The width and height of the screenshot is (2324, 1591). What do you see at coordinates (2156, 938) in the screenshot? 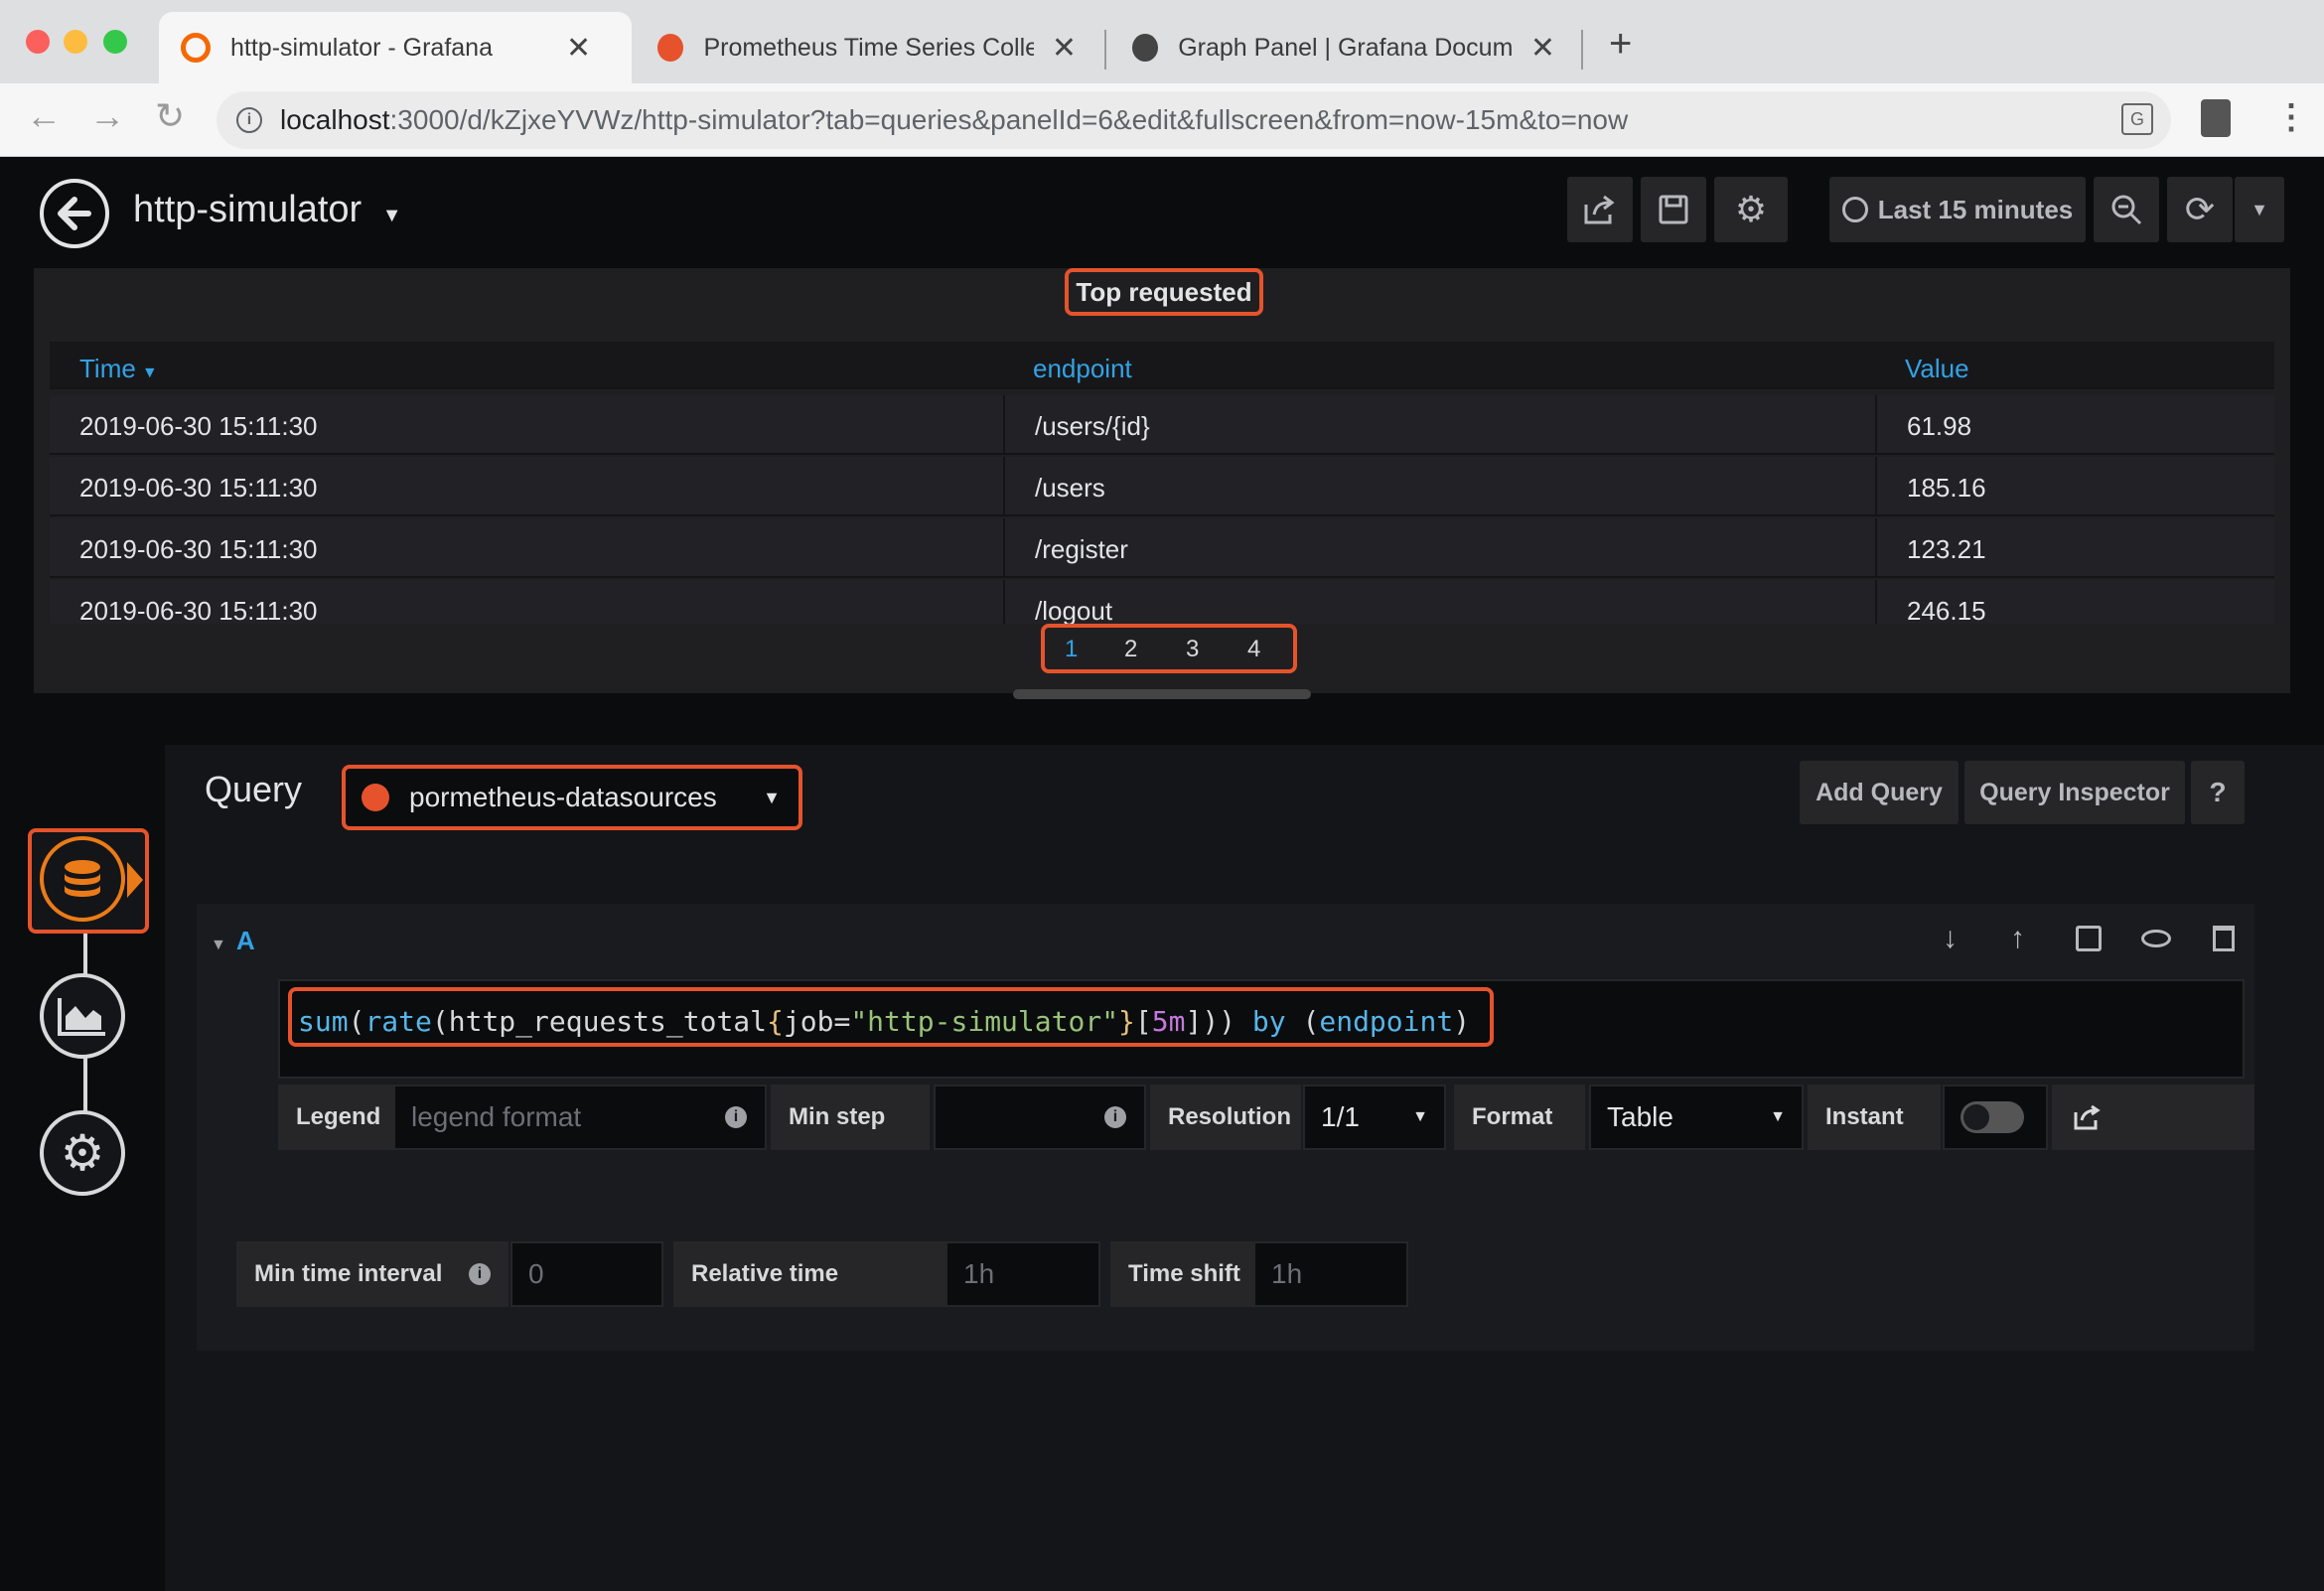
I see `eye-icon` at bounding box center [2156, 938].